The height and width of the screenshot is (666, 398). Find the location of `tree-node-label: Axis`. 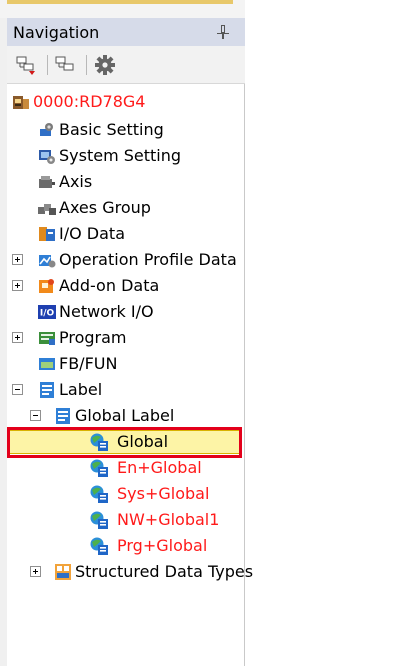

tree-node-label: Axis is located at coordinates (76, 181).